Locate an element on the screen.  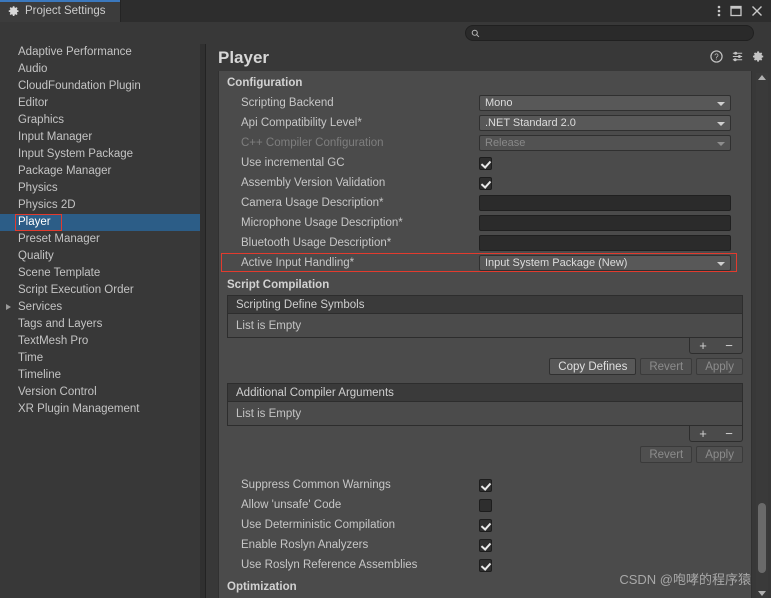
sidebar-item-physics-2d: Physics 2D is located at coordinates (102, 205).